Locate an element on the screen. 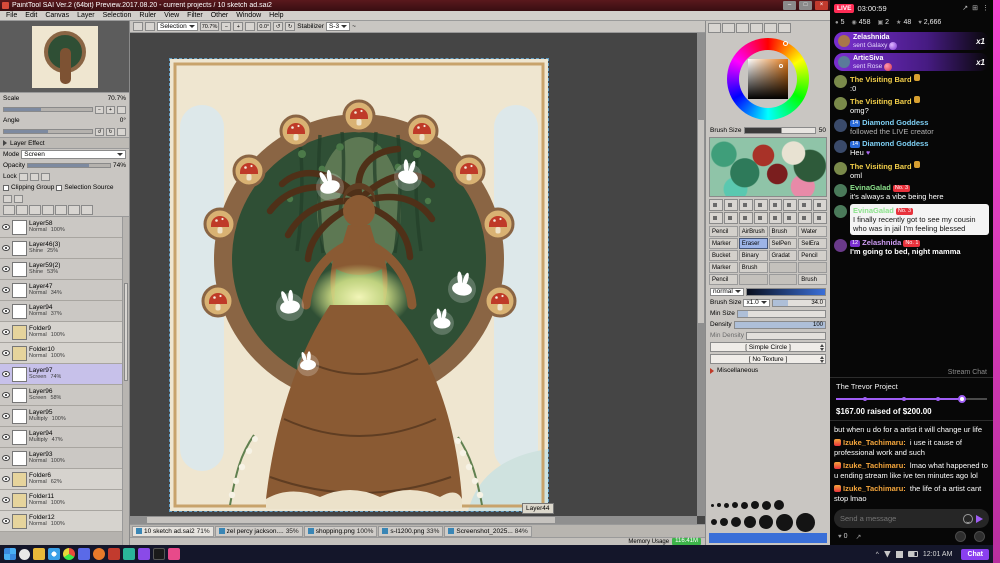  rotate-icon is located at coordinates (790, 205).